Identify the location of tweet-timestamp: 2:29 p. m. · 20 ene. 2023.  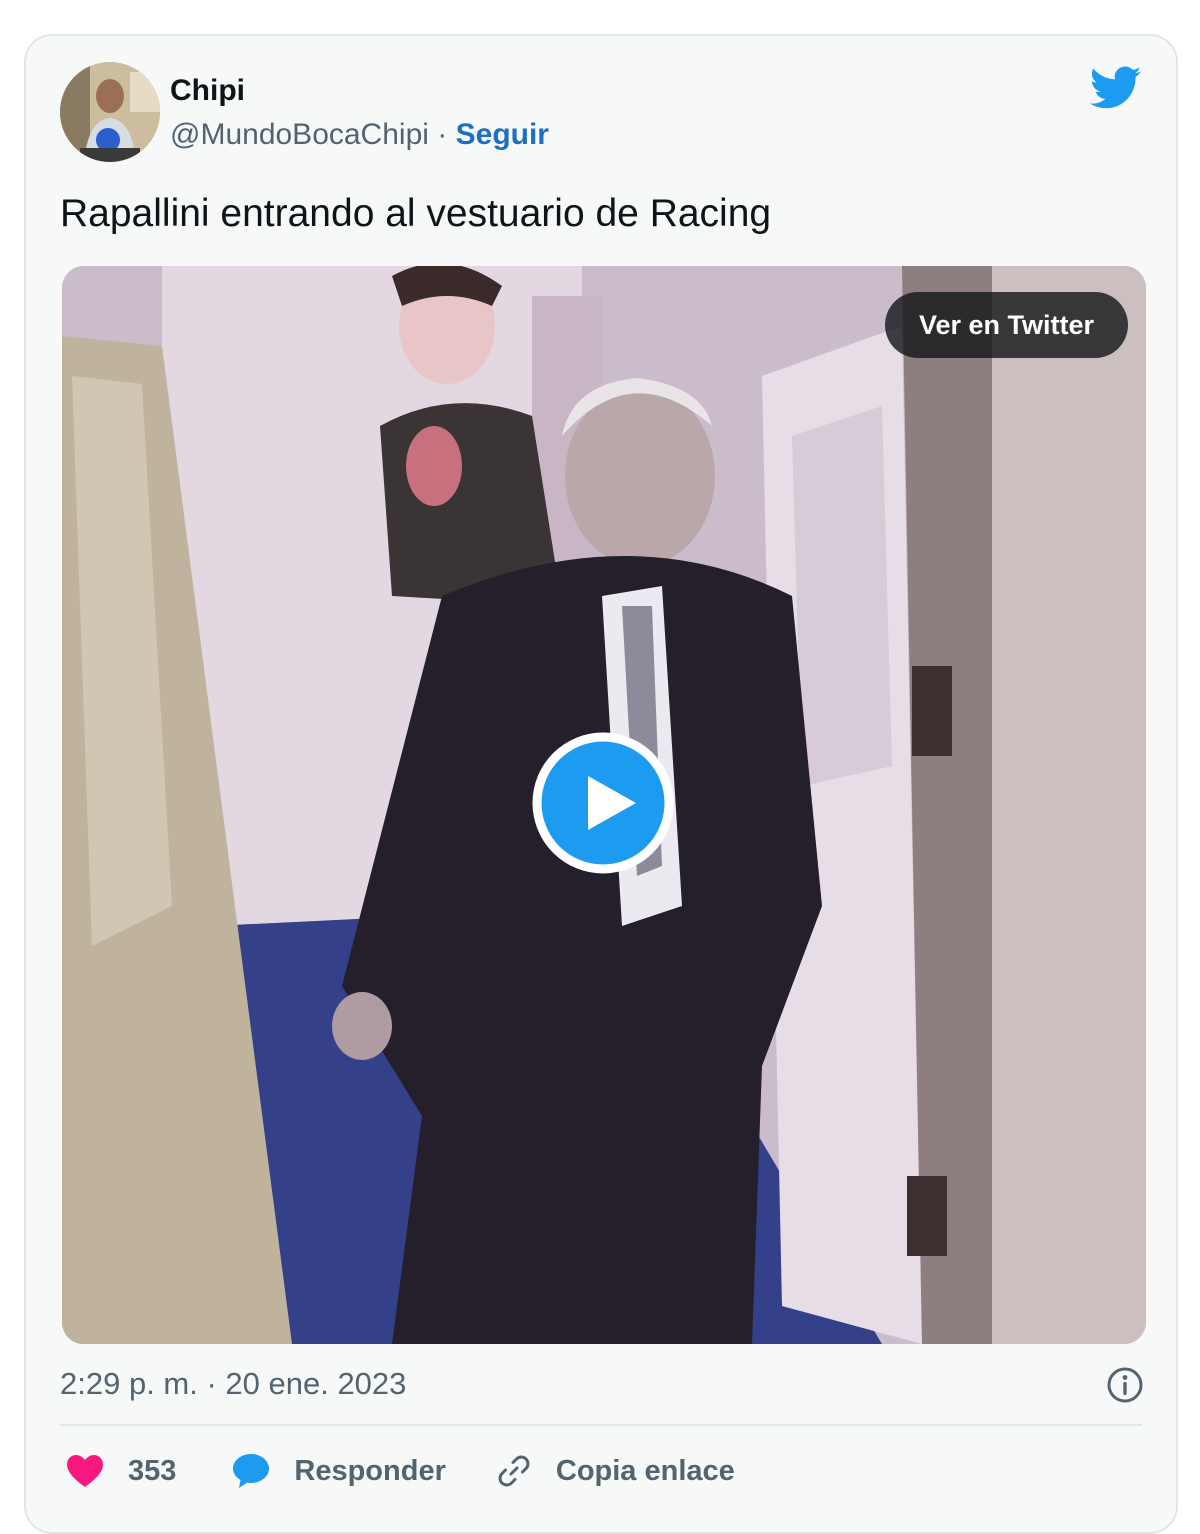
(233, 1384).